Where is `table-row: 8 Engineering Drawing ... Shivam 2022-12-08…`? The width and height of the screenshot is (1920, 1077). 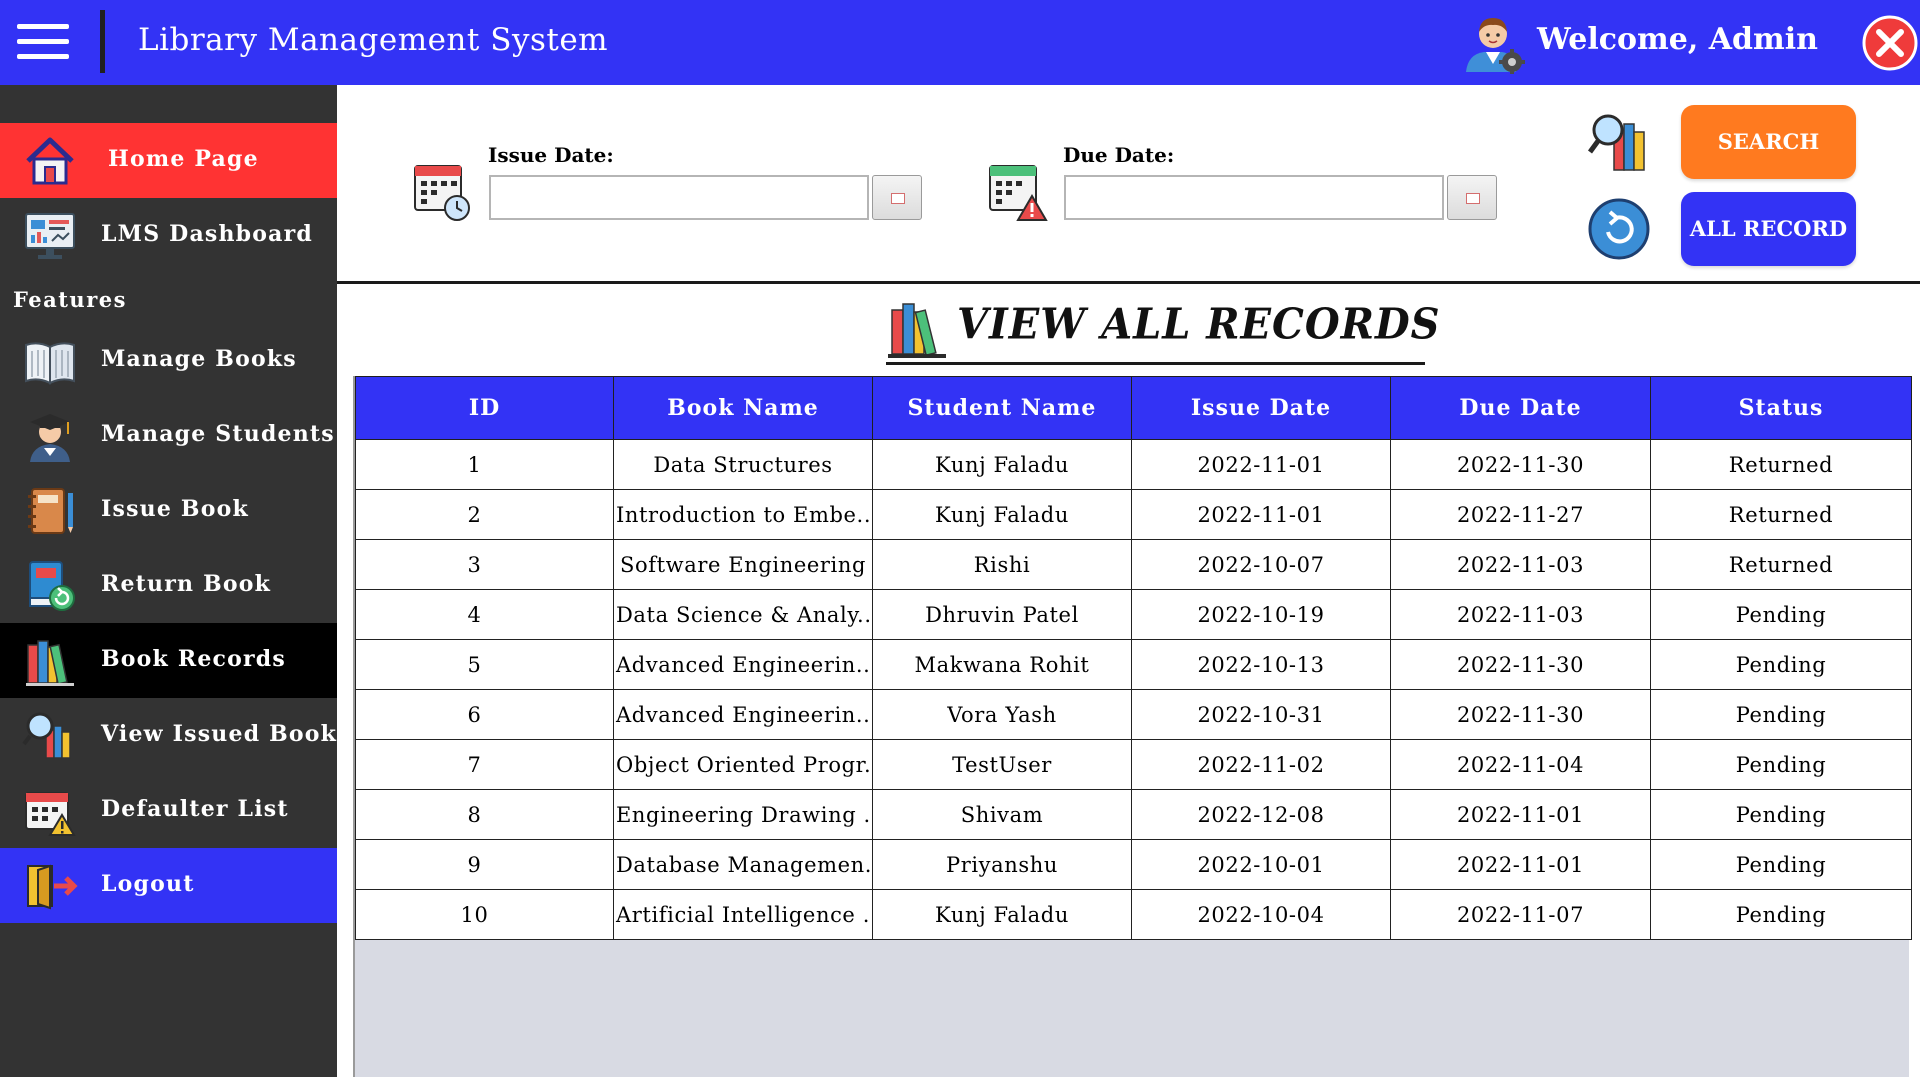 table-row: 8 Engineering Drawing ... Shivam 2022-12-08… is located at coordinates (1133, 814).